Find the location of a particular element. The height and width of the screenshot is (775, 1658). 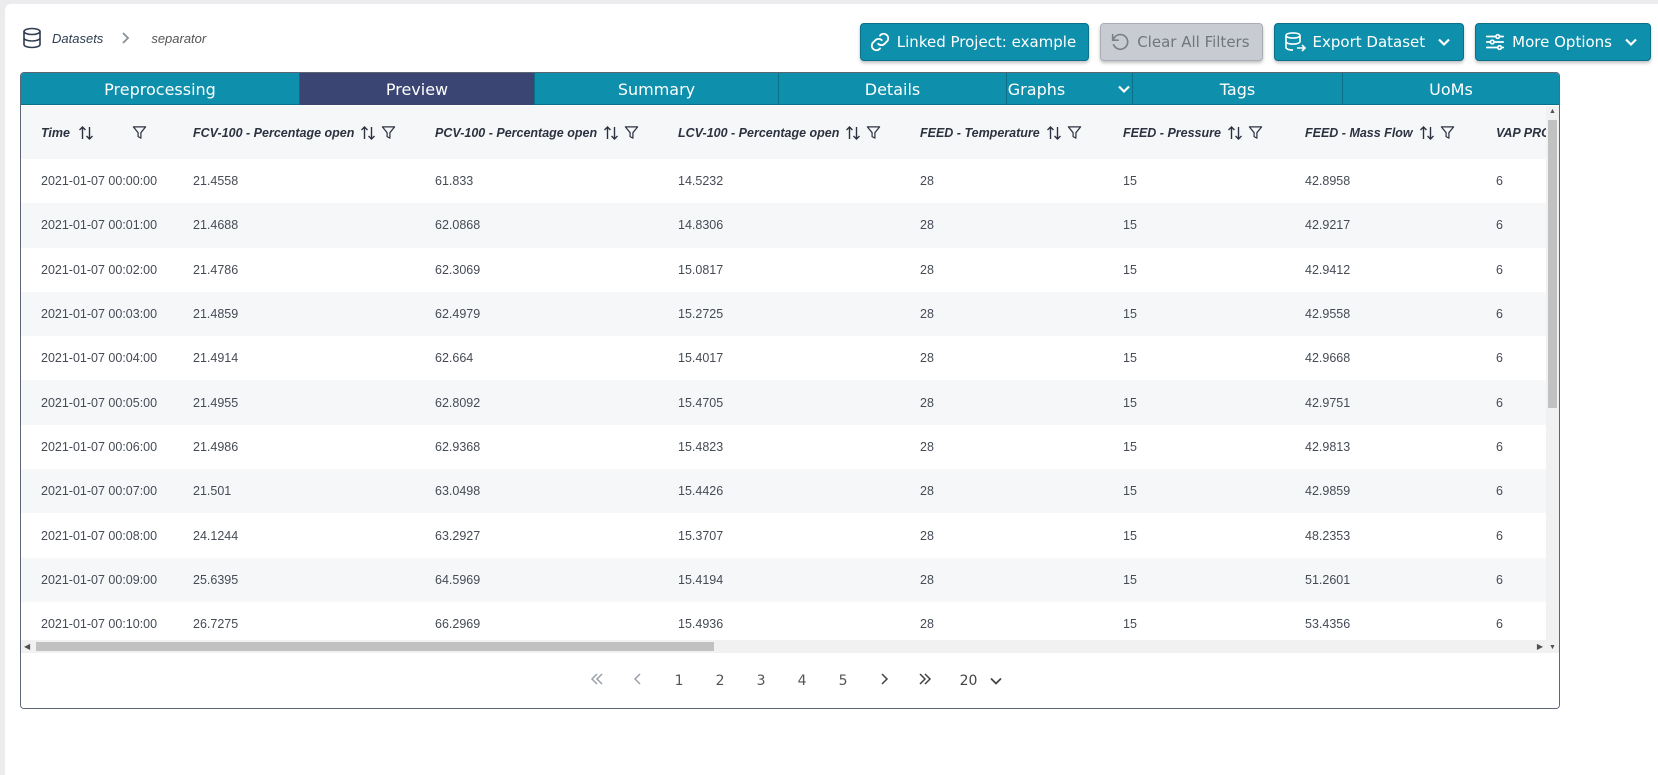

first-page-button is located at coordinates (597, 680).